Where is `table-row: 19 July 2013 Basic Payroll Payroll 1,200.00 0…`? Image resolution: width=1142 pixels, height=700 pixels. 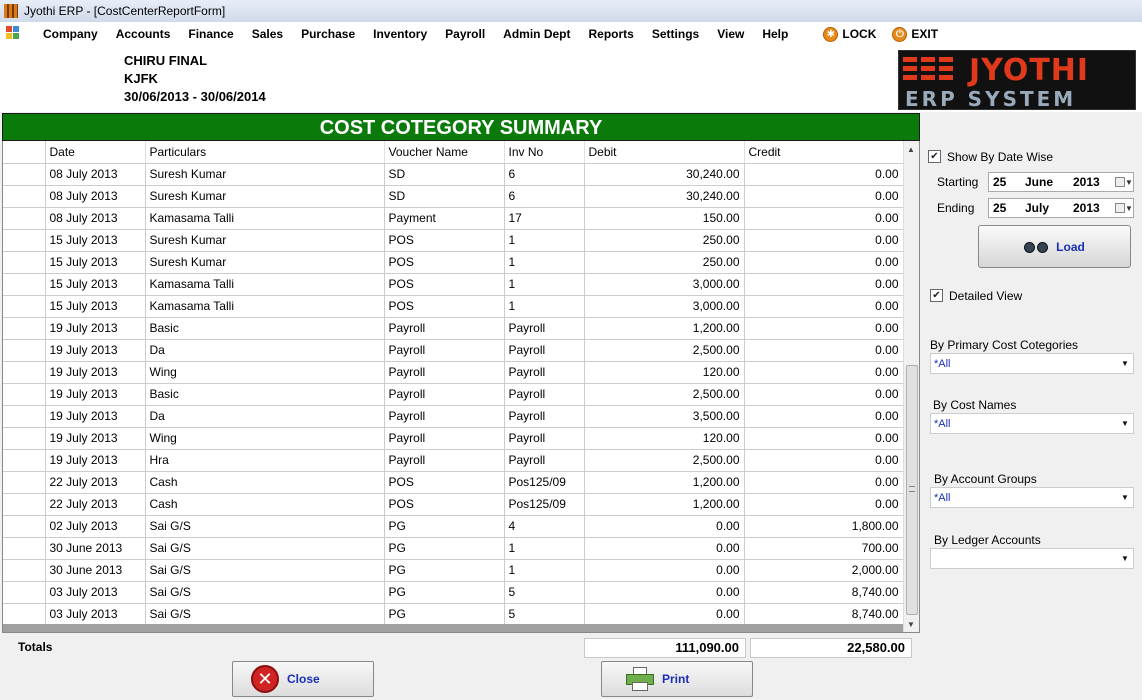 table-row: 19 July 2013 Basic Payroll Payroll 1,200.00 0… is located at coordinates (453, 328).